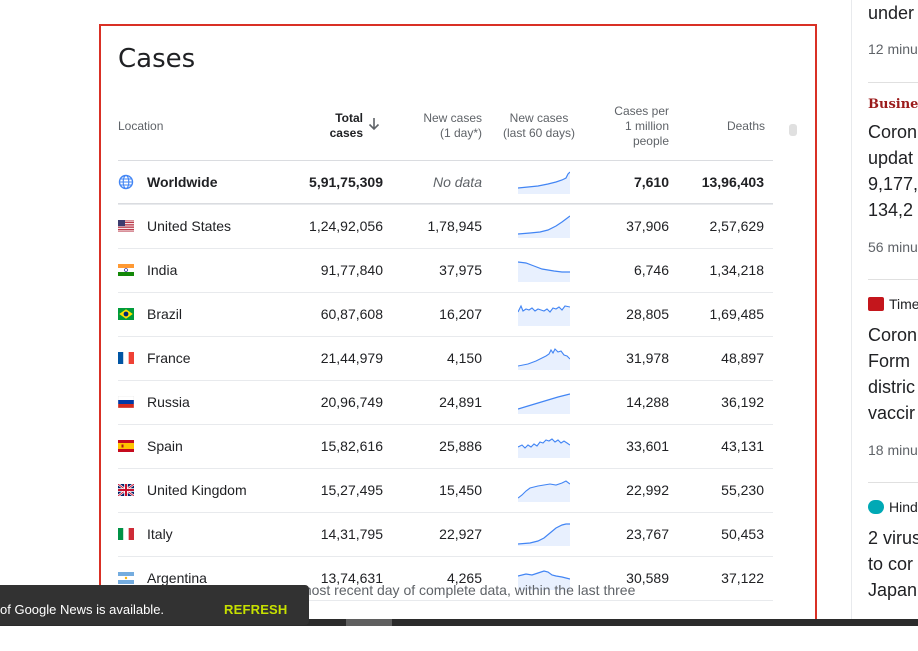 The width and height of the screenshot is (918, 651). Describe the element at coordinates (793, 130) in the screenshot. I see `table-scrollbar` at that location.